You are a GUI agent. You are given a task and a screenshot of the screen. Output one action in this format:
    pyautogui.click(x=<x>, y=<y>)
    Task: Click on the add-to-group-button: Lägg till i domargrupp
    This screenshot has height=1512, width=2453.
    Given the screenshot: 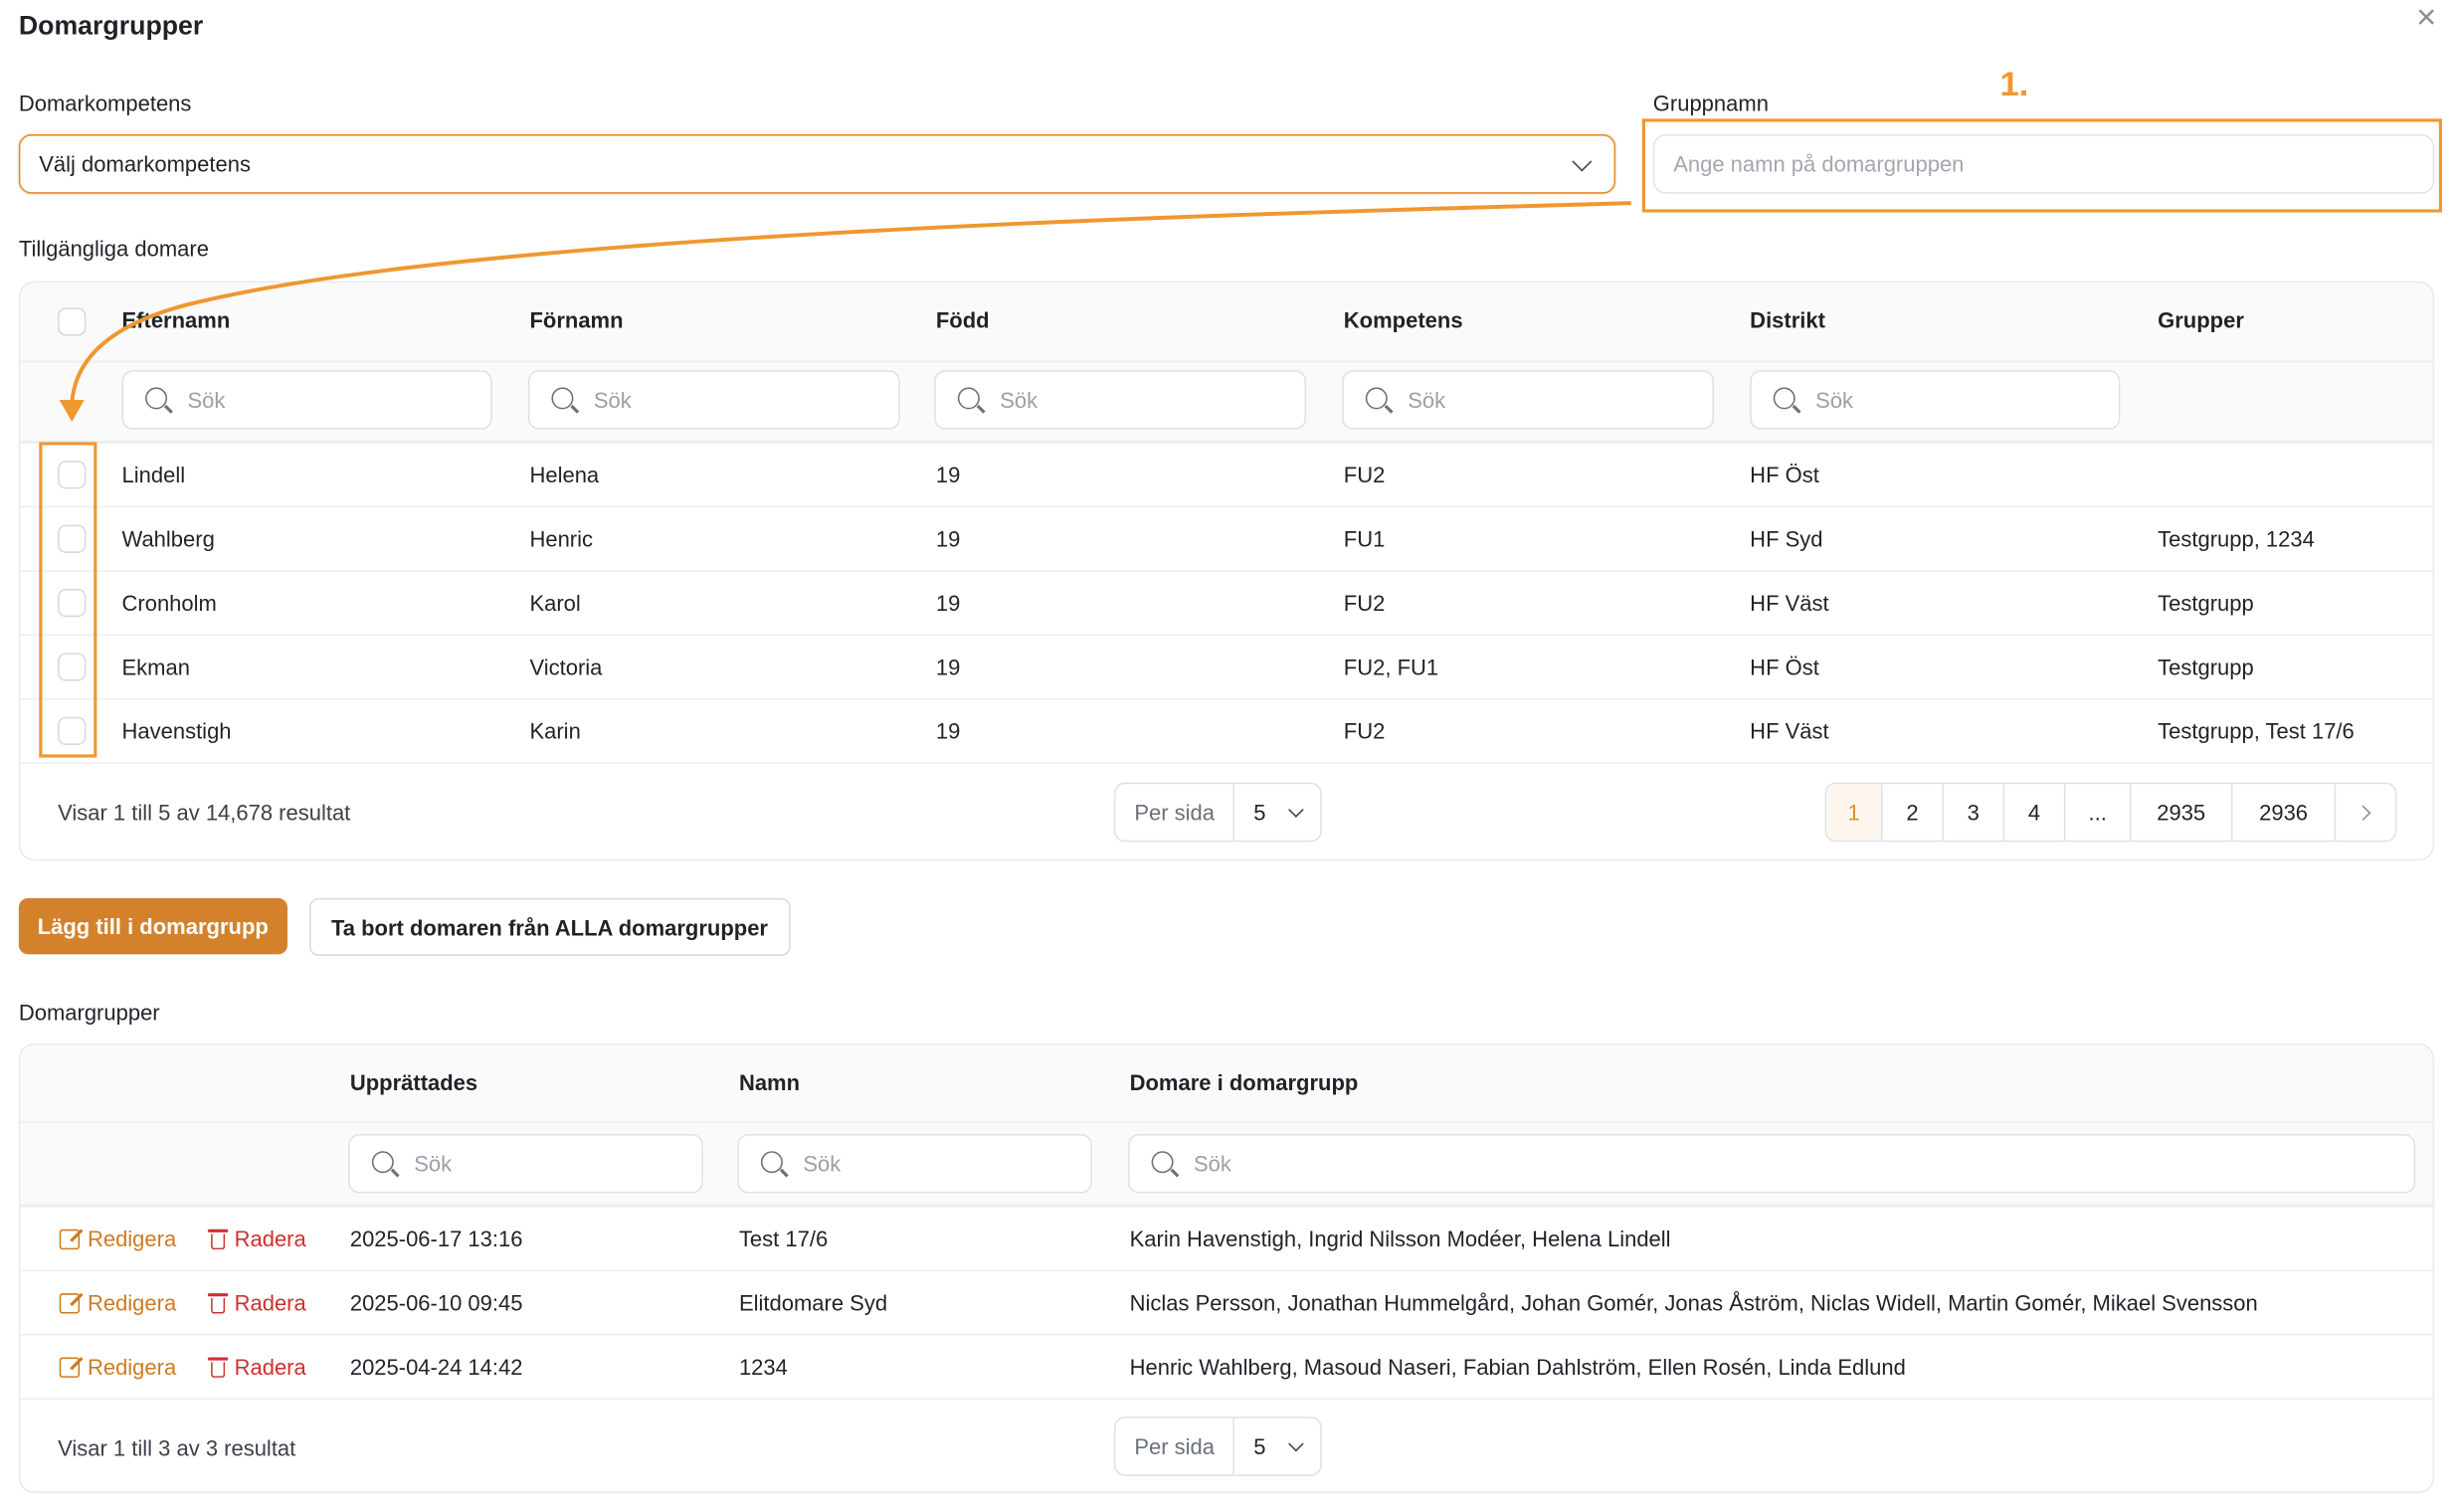 What is the action you would take?
    pyautogui.click(x=152, y=926)
    